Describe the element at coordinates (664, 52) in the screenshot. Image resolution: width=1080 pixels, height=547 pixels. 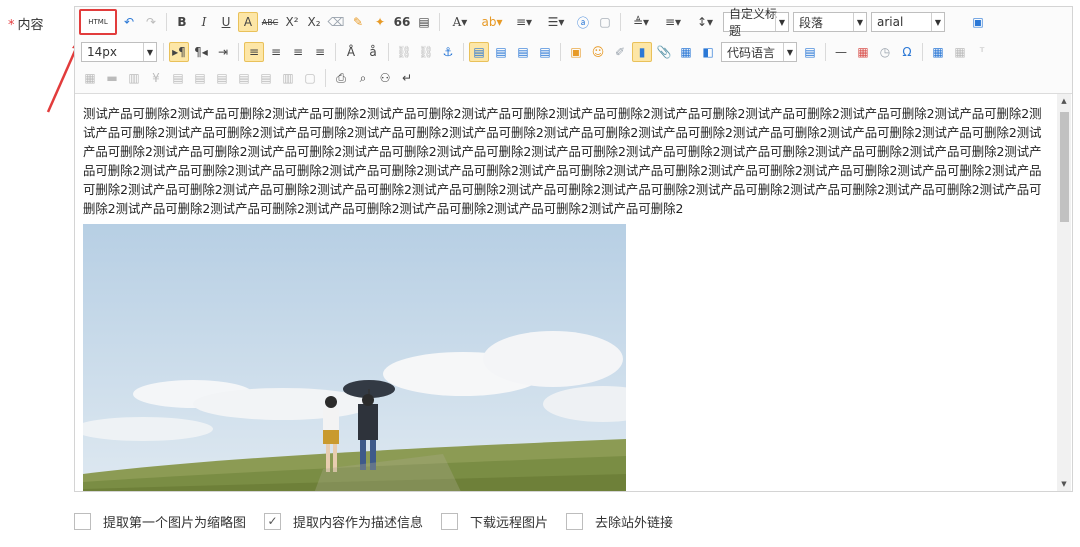
I see `attachment-icon: 📎` at that location.